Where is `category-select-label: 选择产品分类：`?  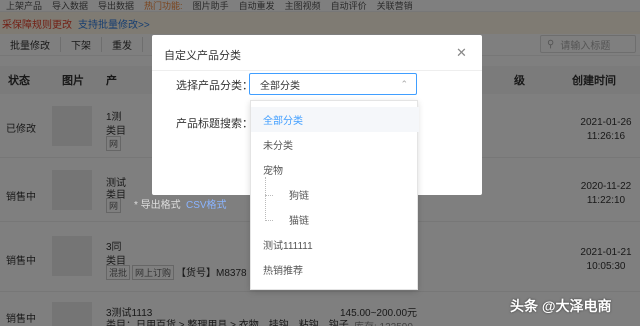 category-select-label: 选择产品分类： is located at coordinates (214, 86).